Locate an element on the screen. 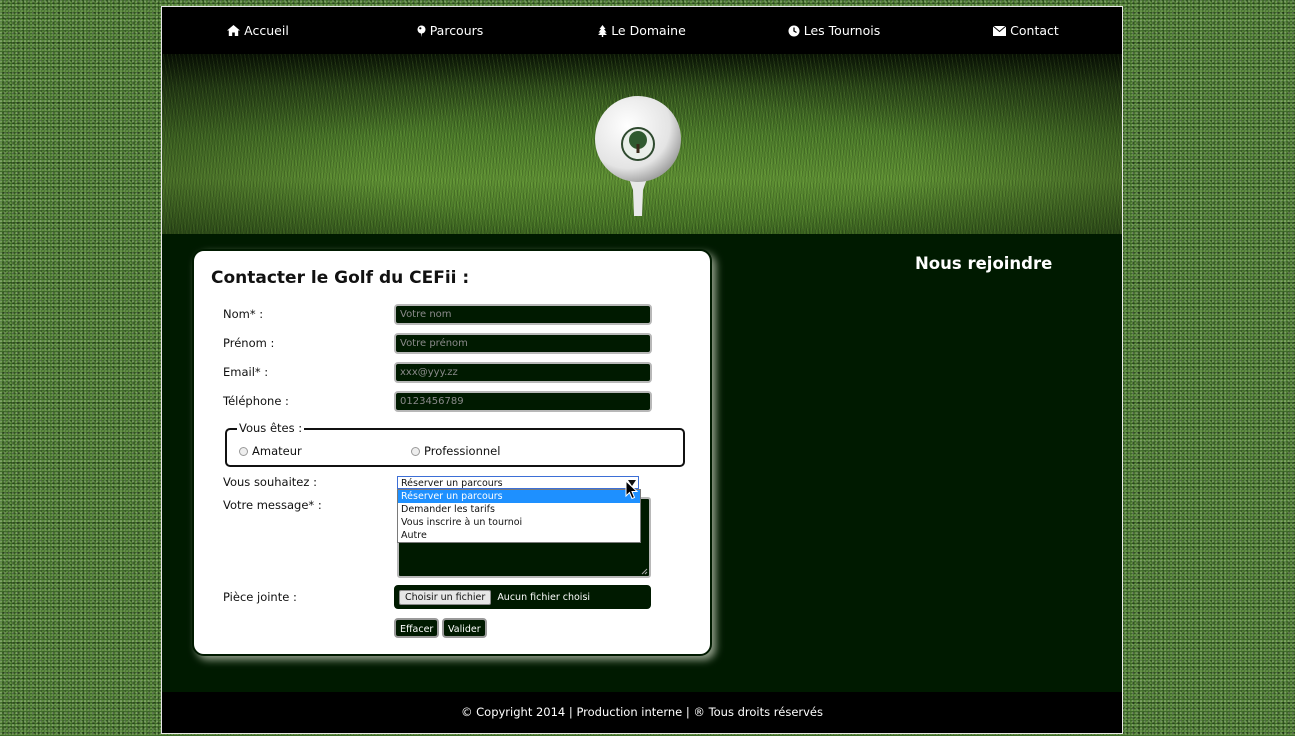  message-label: Votre message* : is located at coordinates (272, 505).